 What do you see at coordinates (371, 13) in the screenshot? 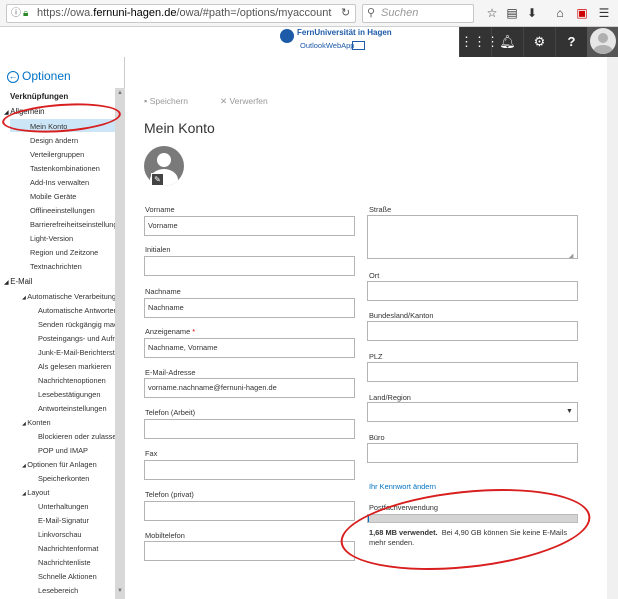
I see `search-icon: ⚲` at bounding box center [371, 13].